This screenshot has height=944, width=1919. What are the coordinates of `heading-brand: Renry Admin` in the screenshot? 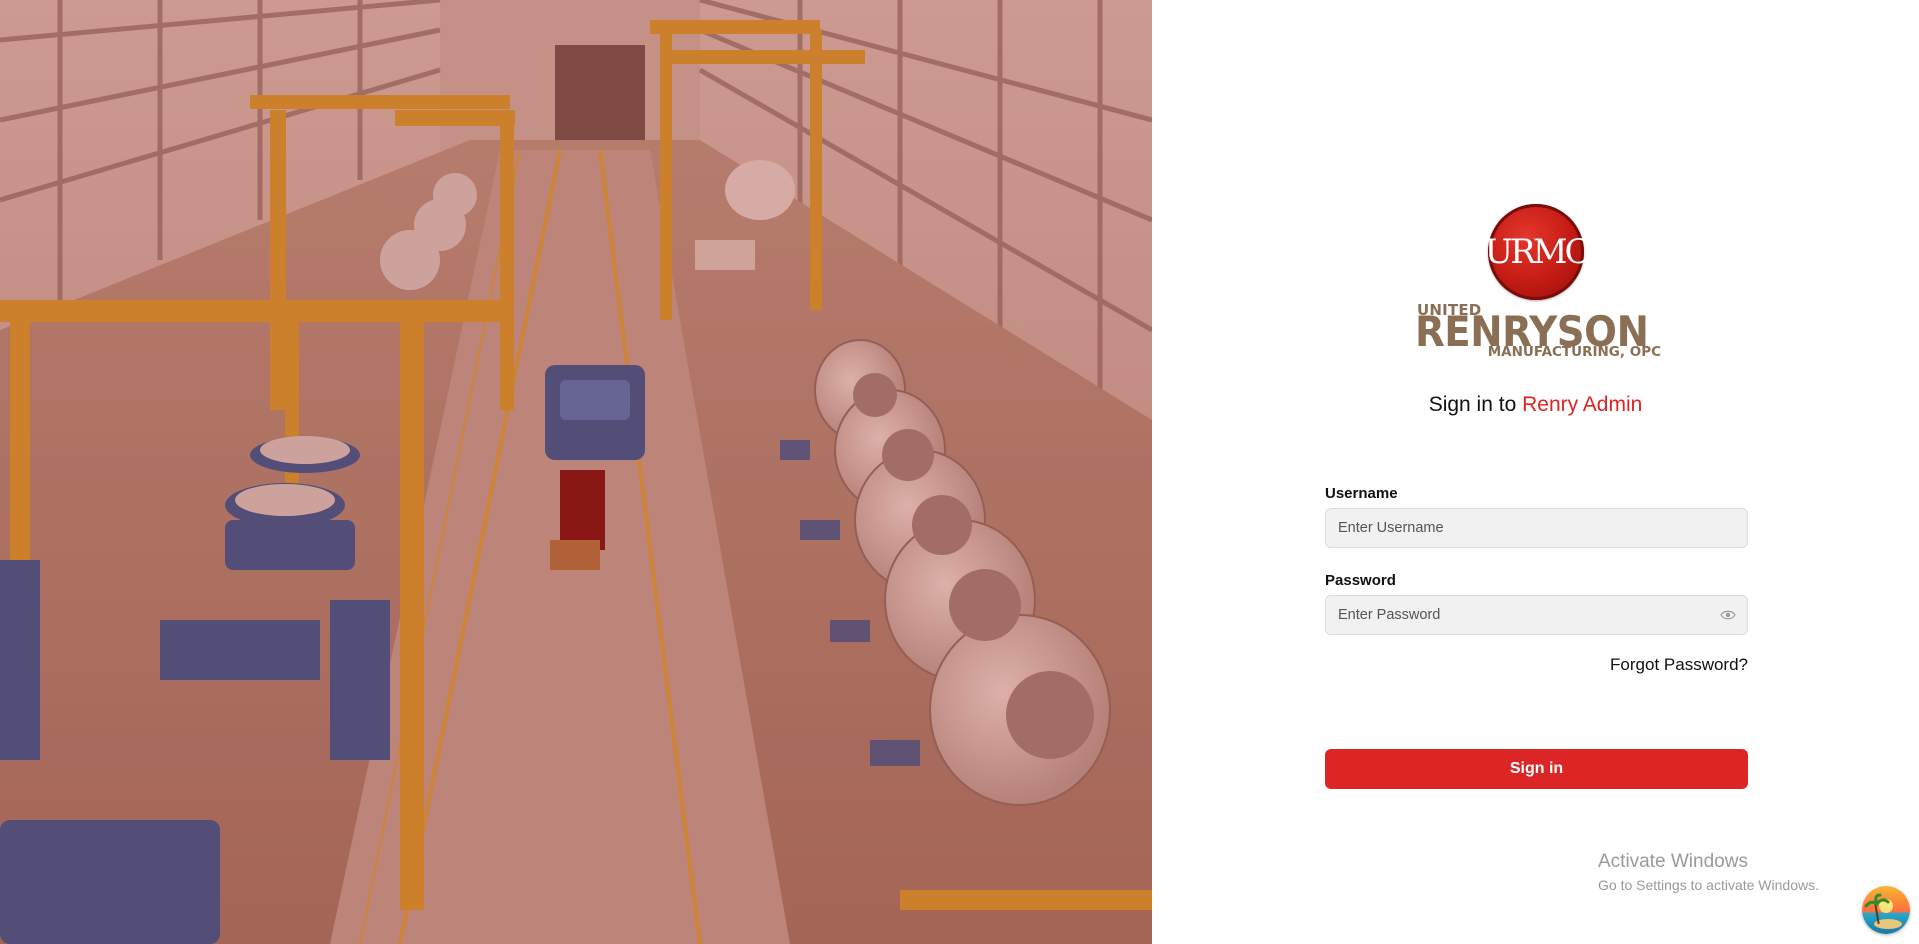 It's located at (1582, 404).